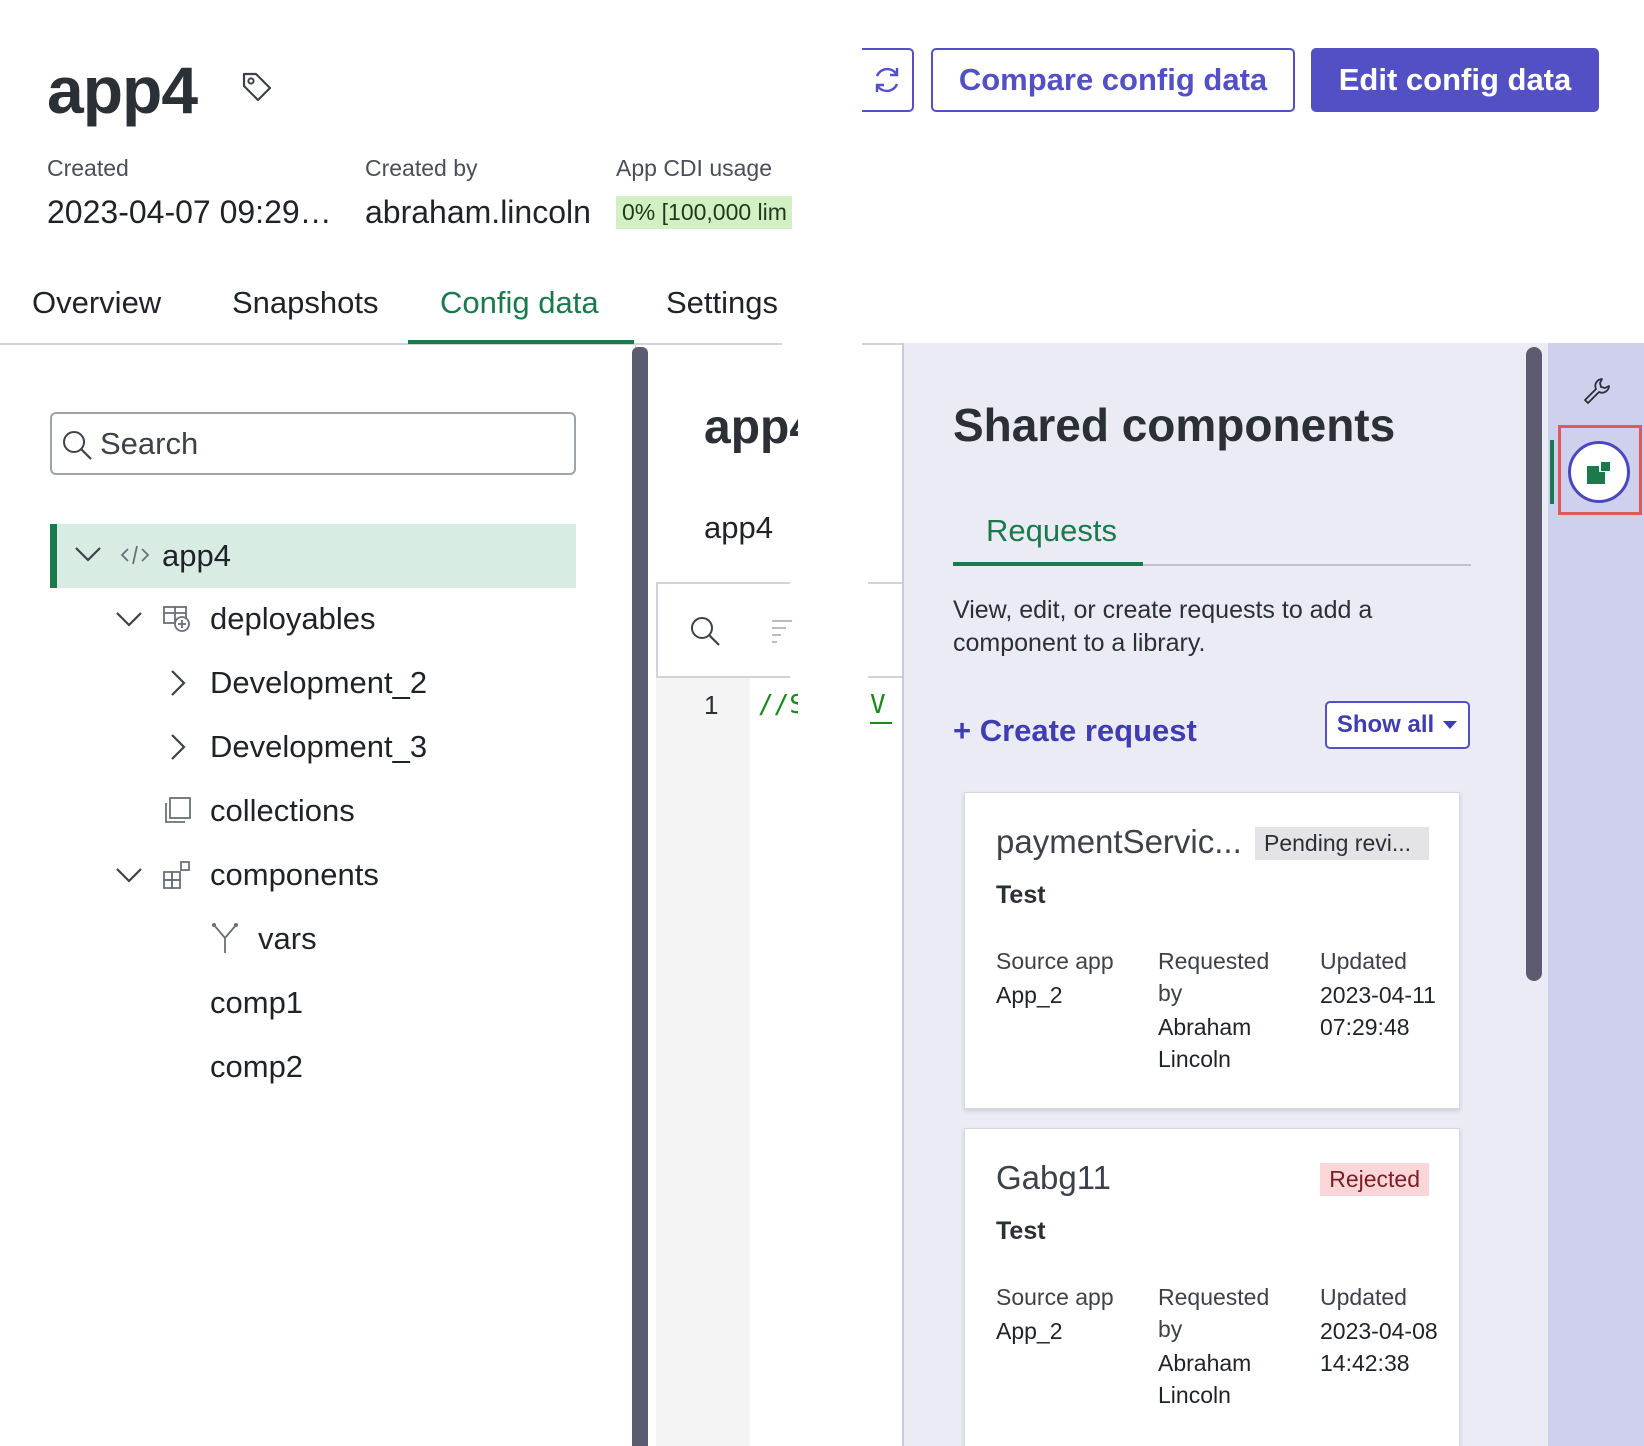 The width and height of the screenshot is (1644, 1446). I want to click on tree-scrollbar, so click(640, 896).